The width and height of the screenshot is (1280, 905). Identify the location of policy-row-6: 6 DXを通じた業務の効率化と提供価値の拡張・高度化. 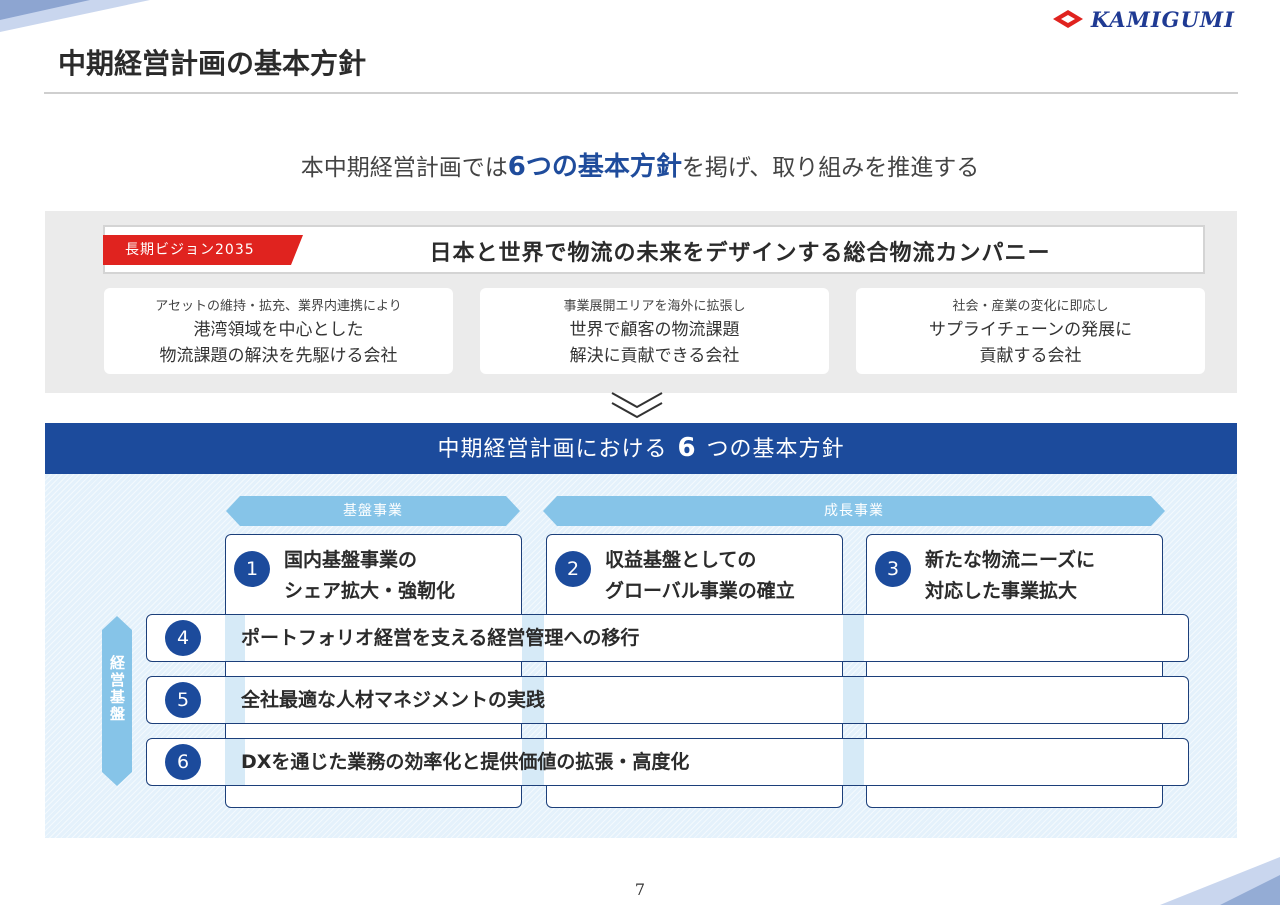
(667, 762).